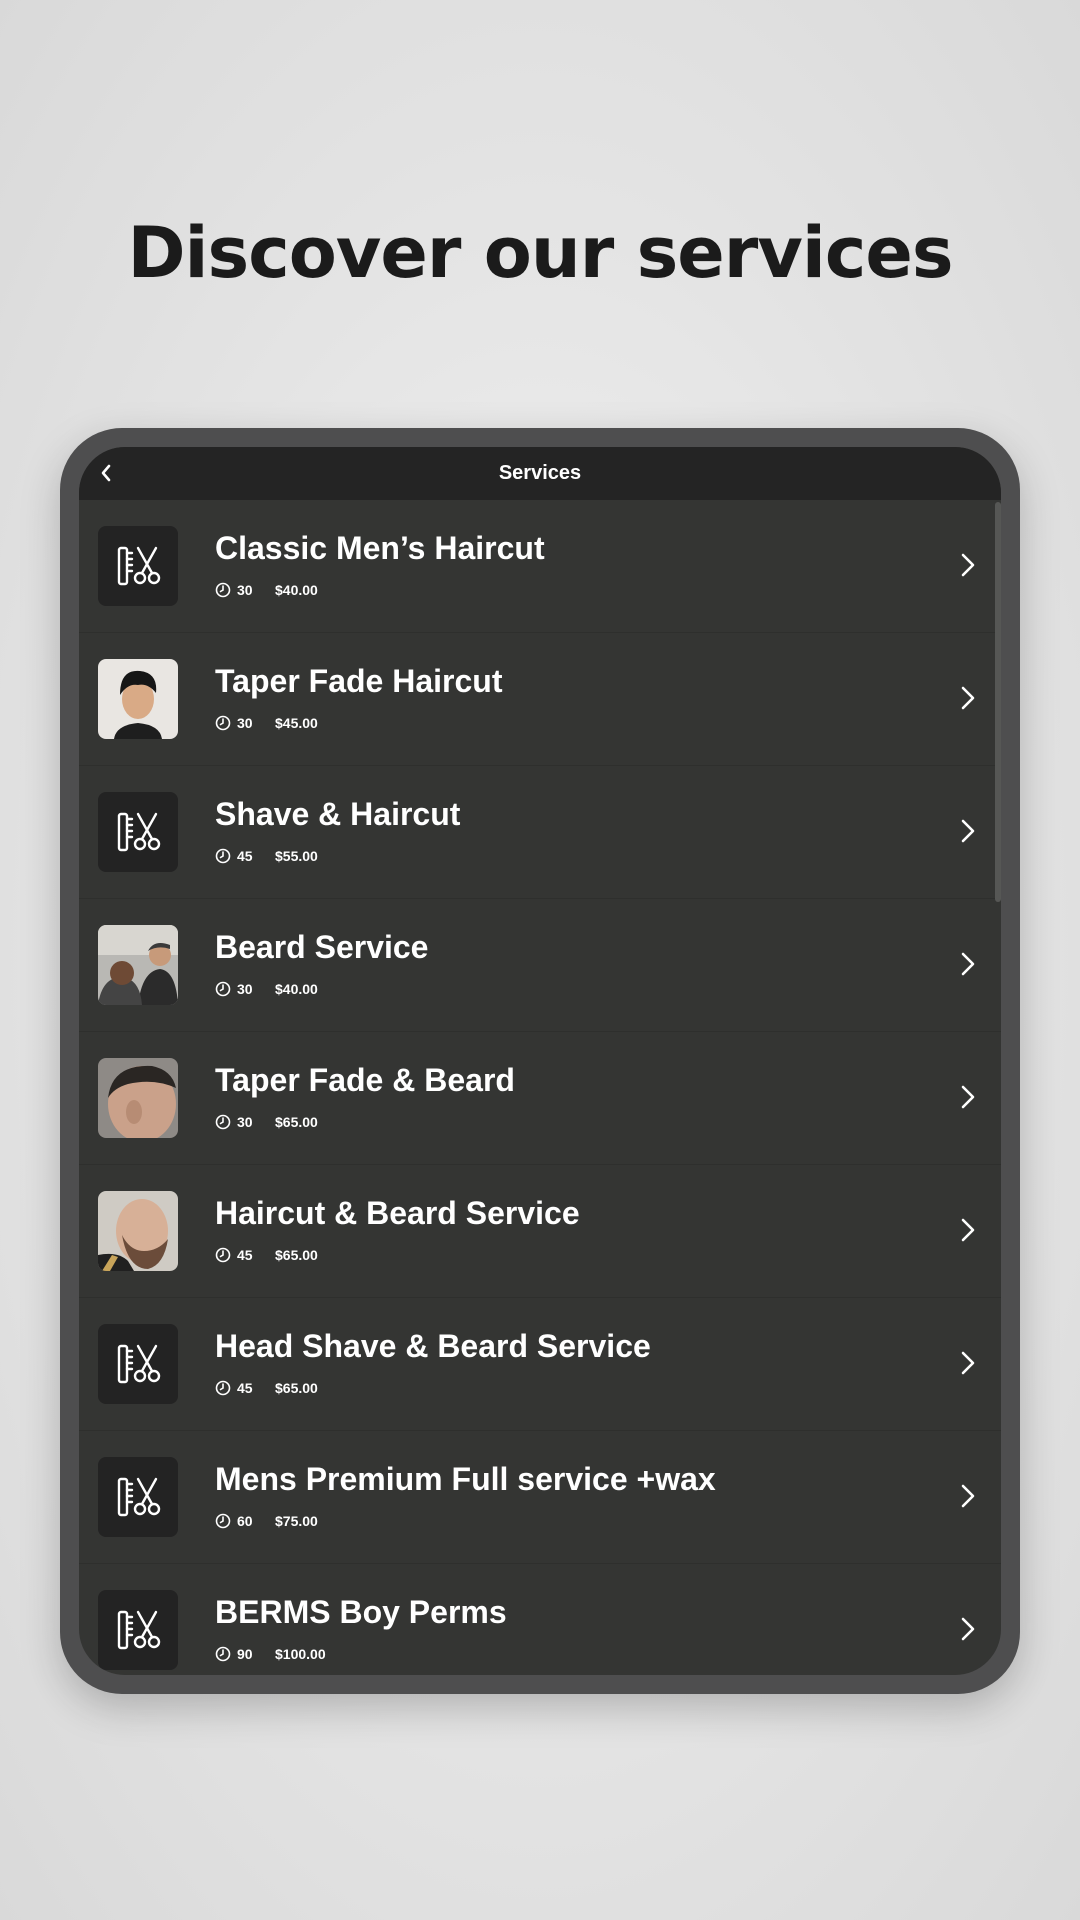  Describe the element at coordinates (270, 1654) in the screenshot. I see `service-meta: 90 $100.00` at that location.